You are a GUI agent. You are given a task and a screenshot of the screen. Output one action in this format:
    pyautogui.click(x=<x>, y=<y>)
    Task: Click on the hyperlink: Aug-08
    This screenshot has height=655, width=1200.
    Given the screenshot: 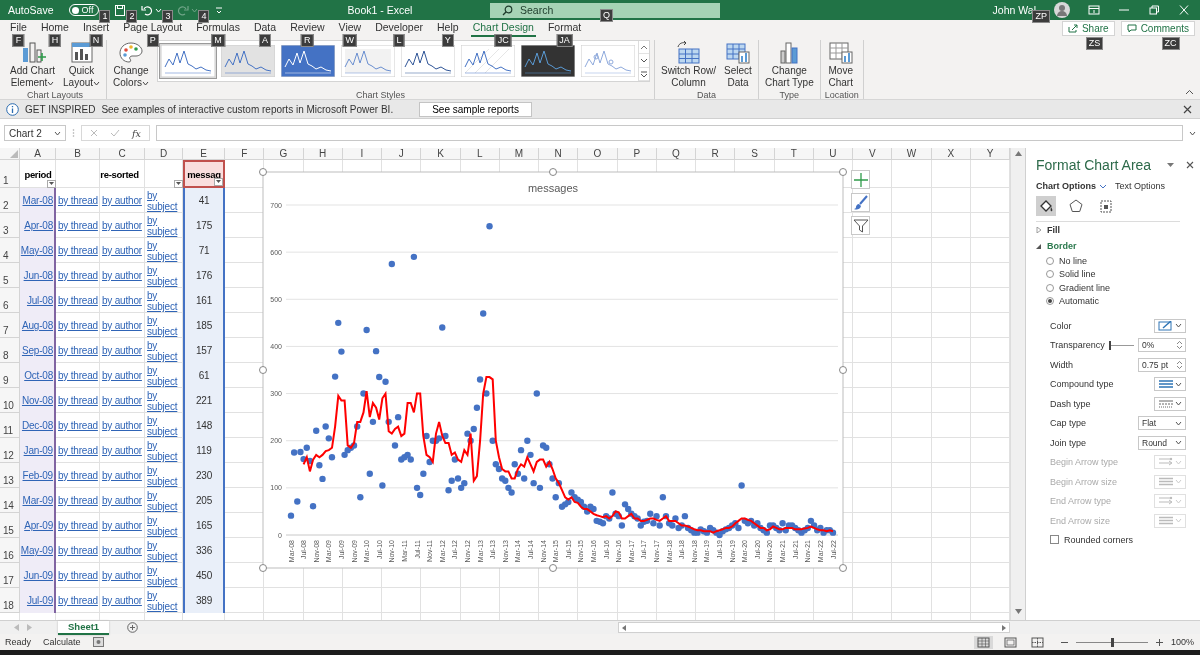 What is the action you would take?
    pyautogui.click(x=38, y=325)
    